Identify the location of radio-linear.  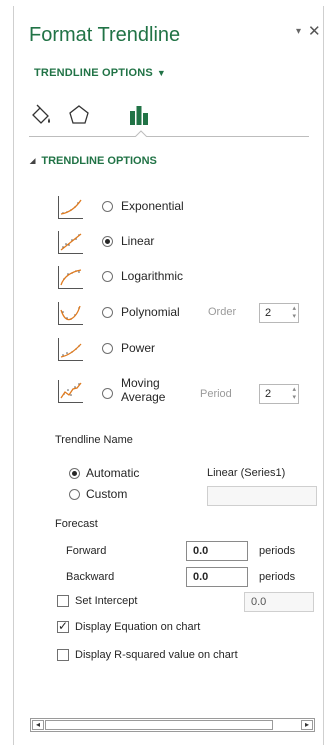
(107, 241).